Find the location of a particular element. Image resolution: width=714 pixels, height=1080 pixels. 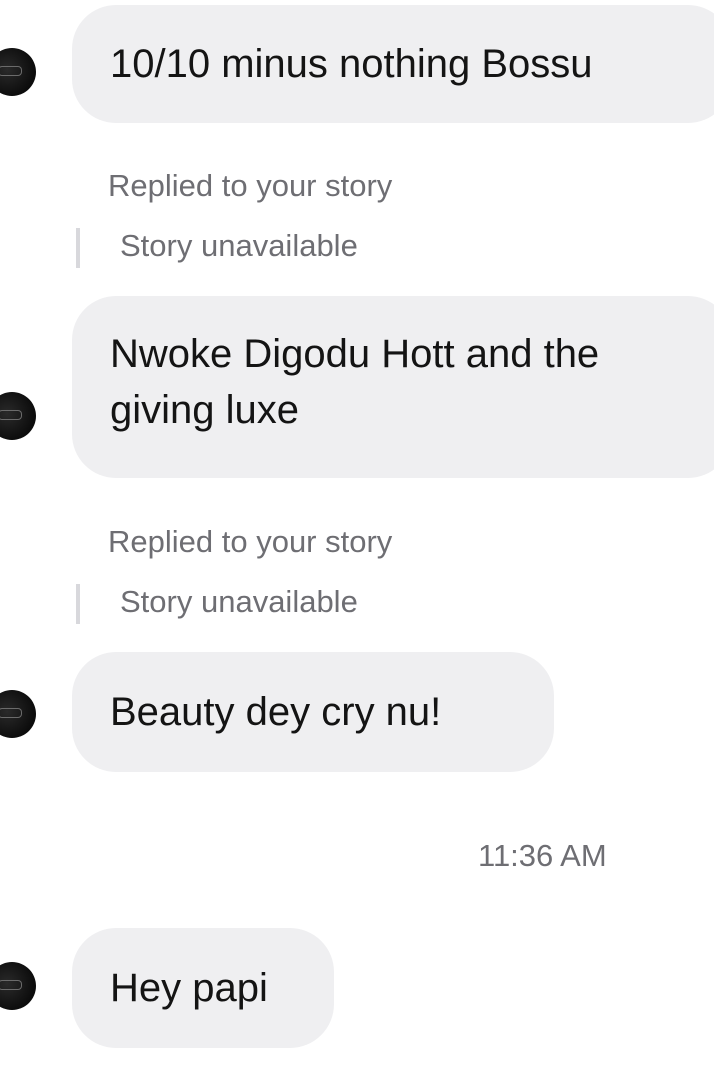

message-timestamp: 11:36 AM is located at coordinates (542, 855).